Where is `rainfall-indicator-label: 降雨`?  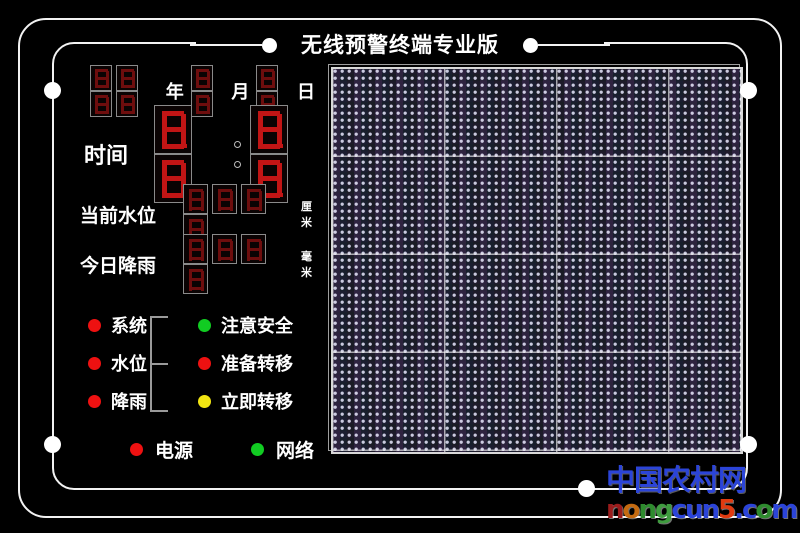
rainfall-indicator-label: 降雨 is located at coordinates (129, 402).